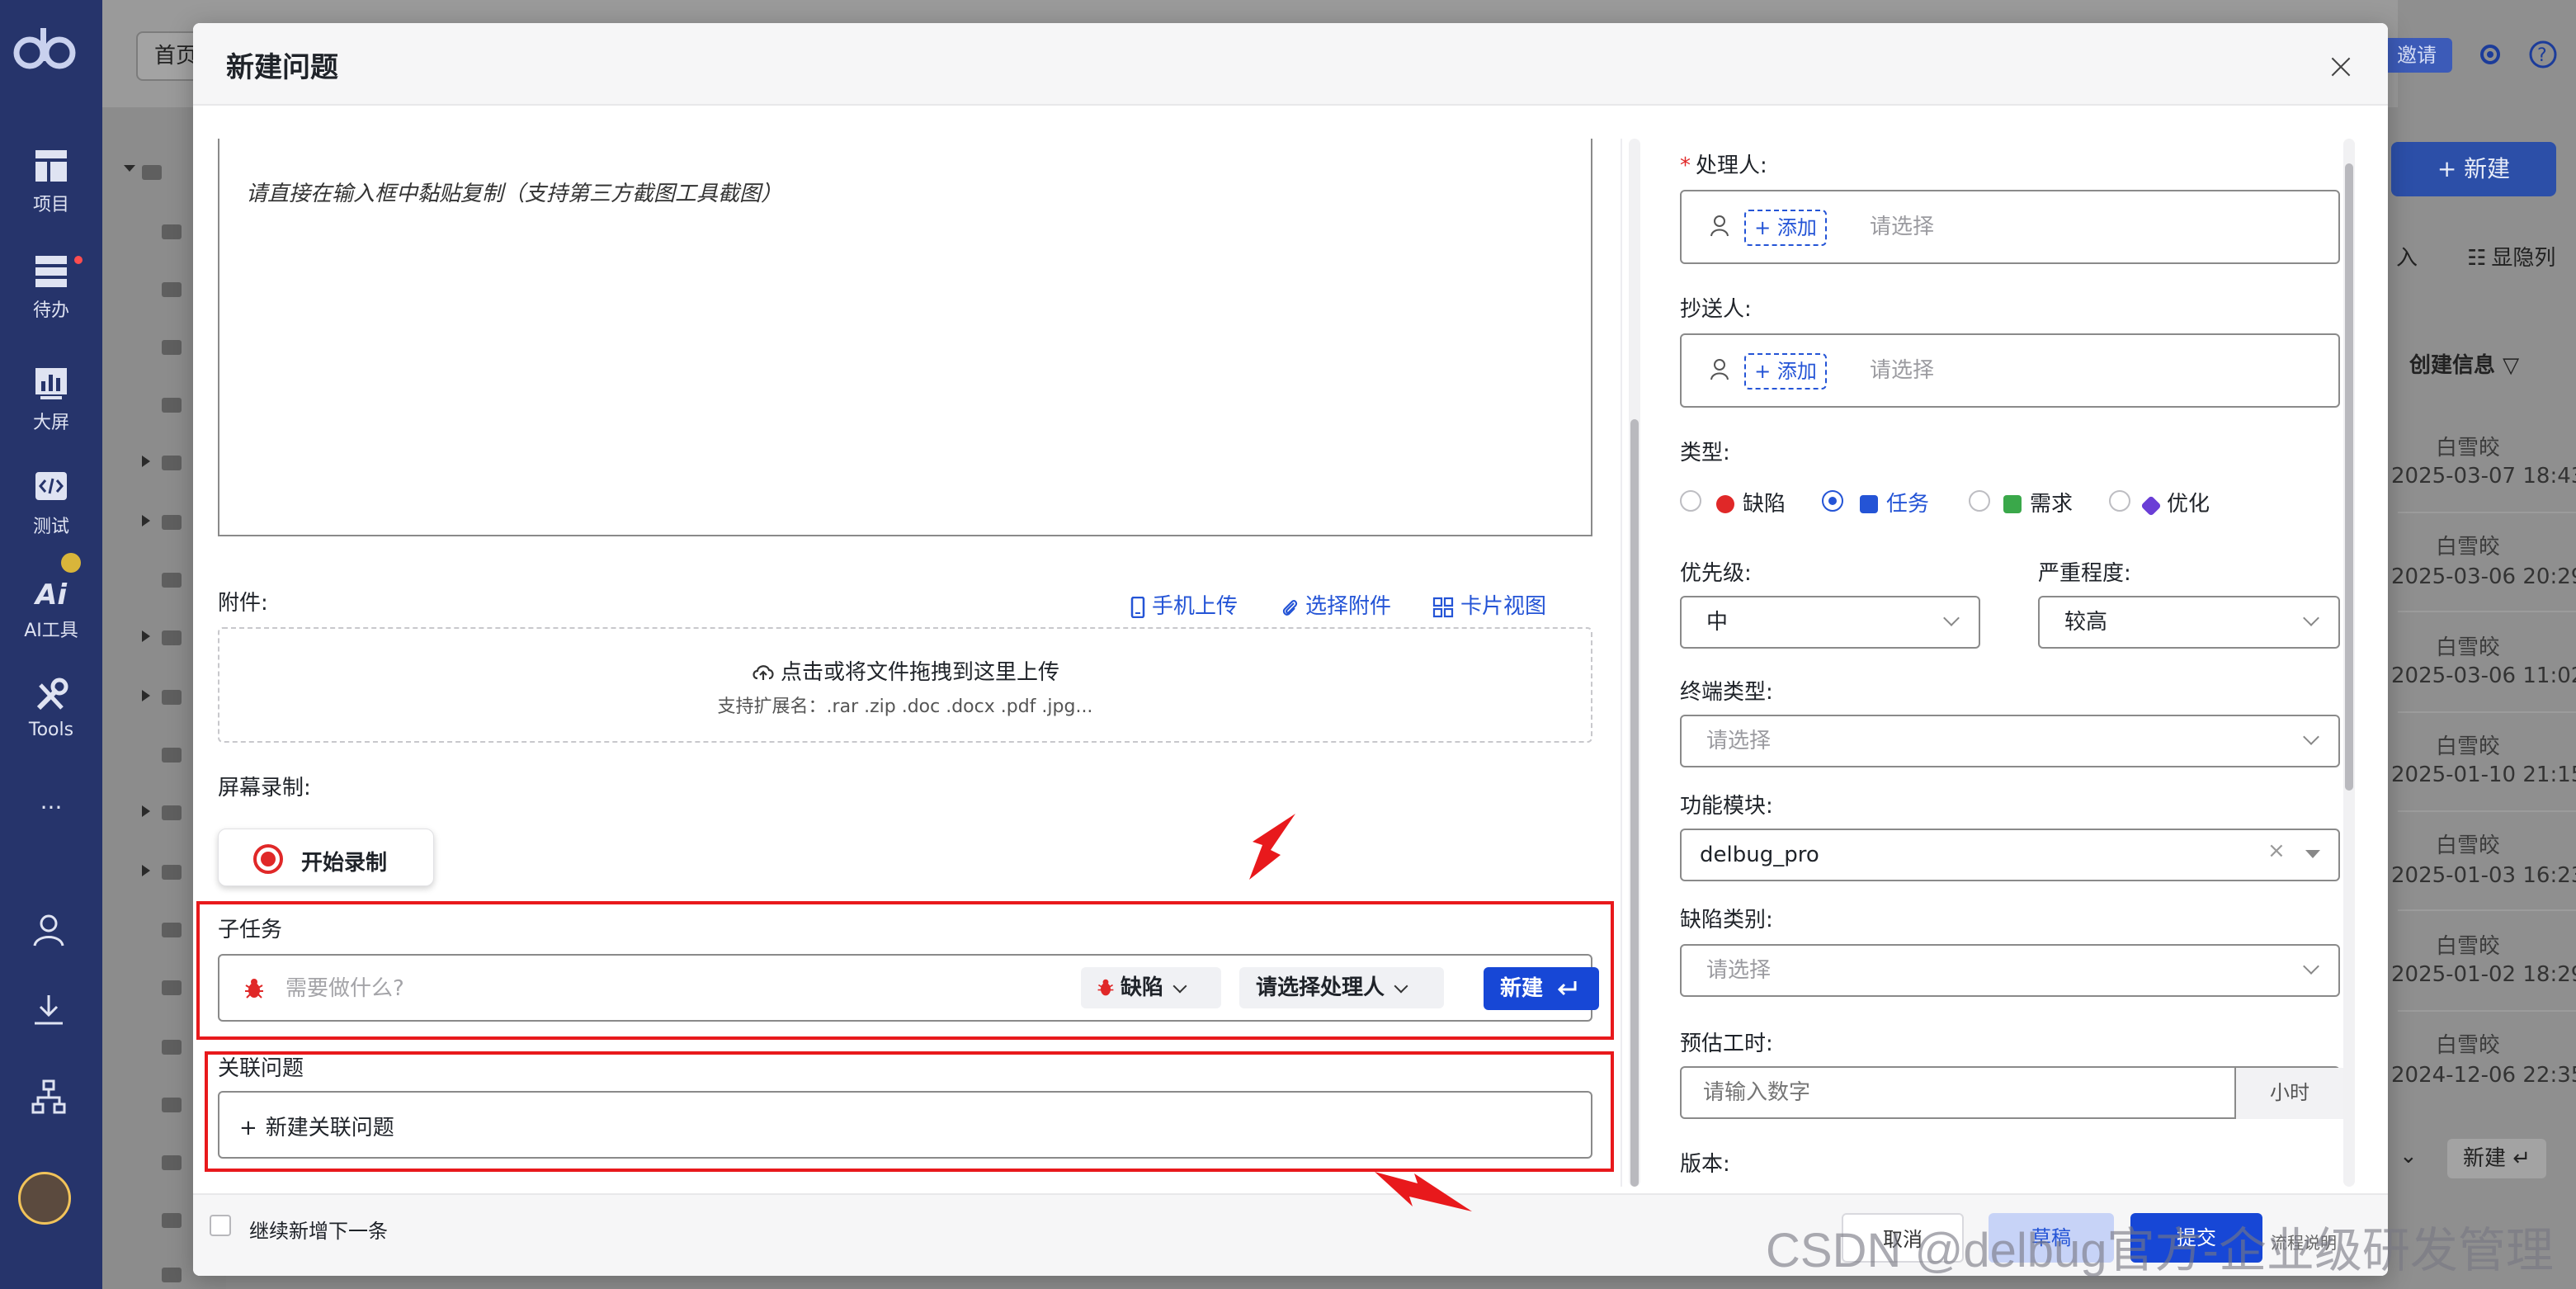 Image resolution: width=2576 pixels, height=1289 pixels. I want to click on right-scrollbar-thumb, so click(2349, 477).